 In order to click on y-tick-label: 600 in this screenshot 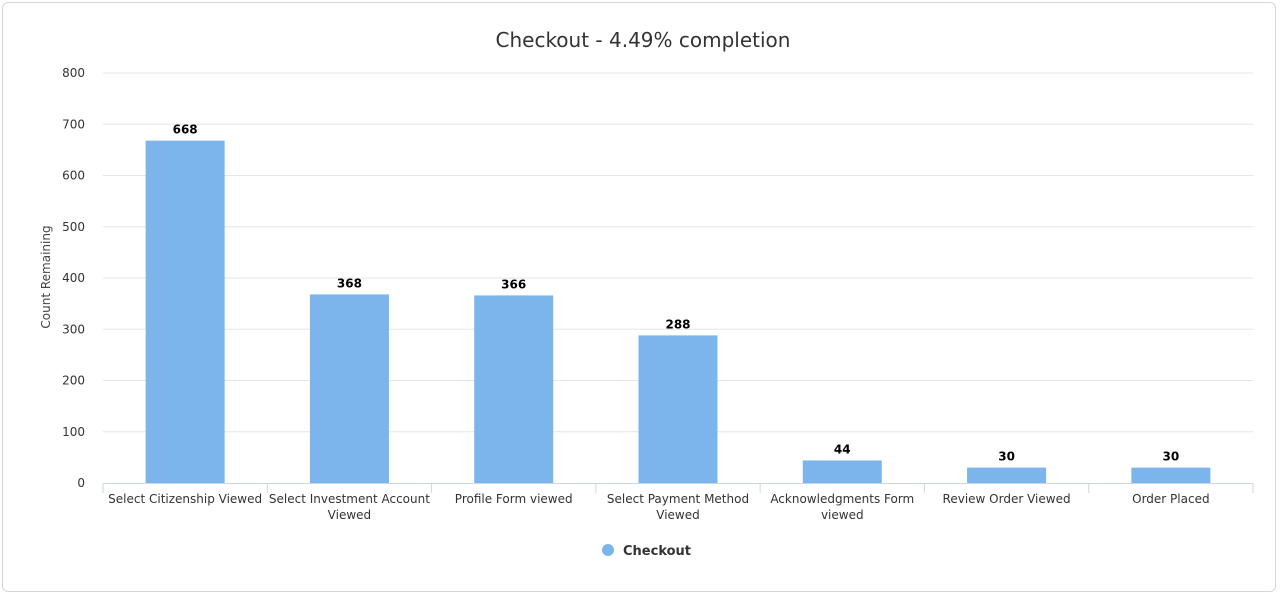, I will do `click(73, 176)`.